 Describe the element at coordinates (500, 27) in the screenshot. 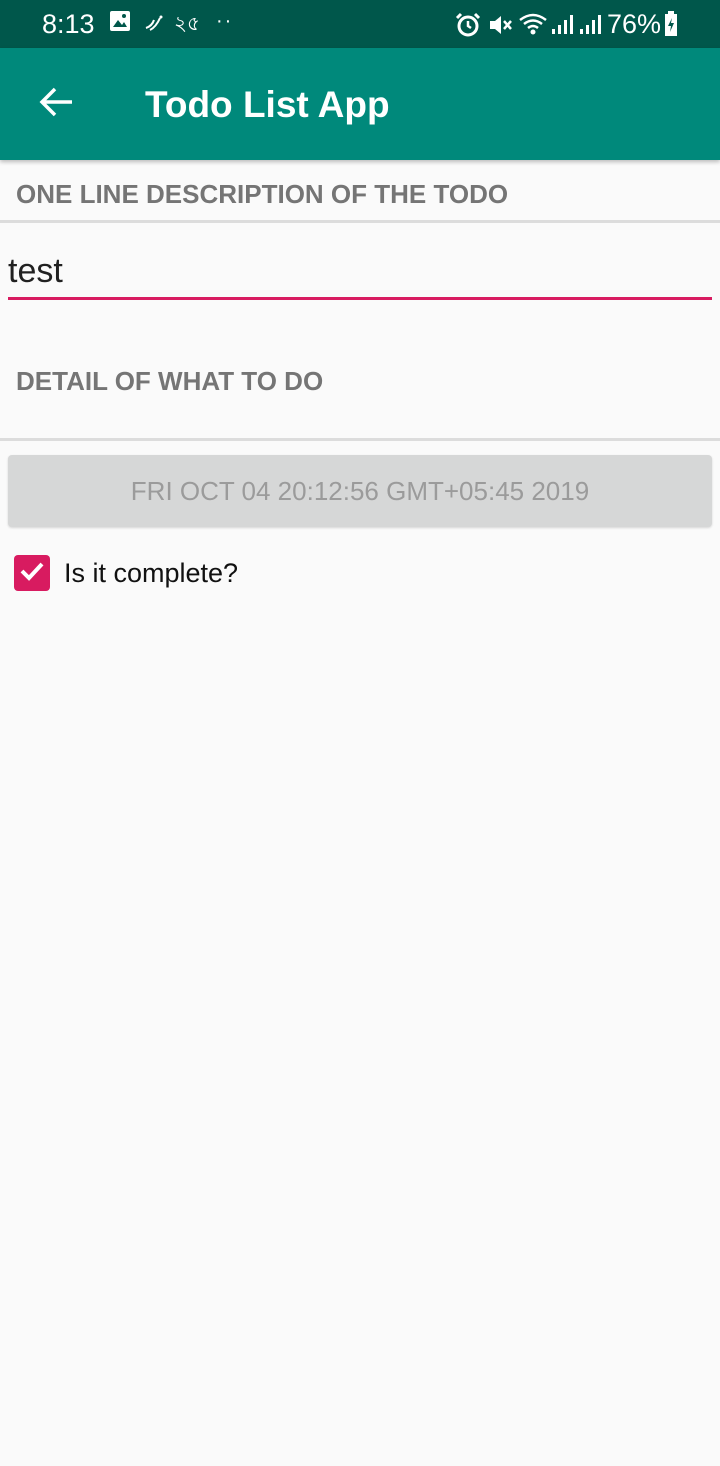

I see `mute-icon` at that location.